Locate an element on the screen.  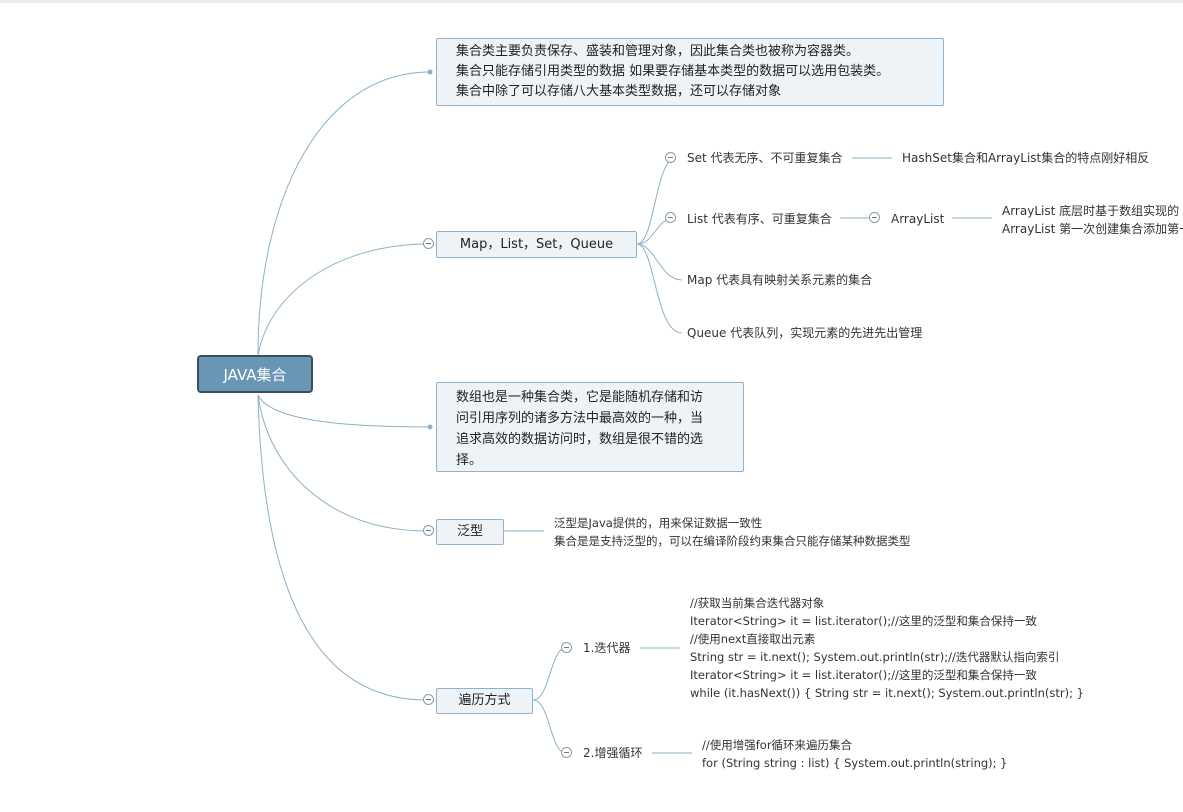
root-topic: JAVA集合 is located at coordinates (255, 374).